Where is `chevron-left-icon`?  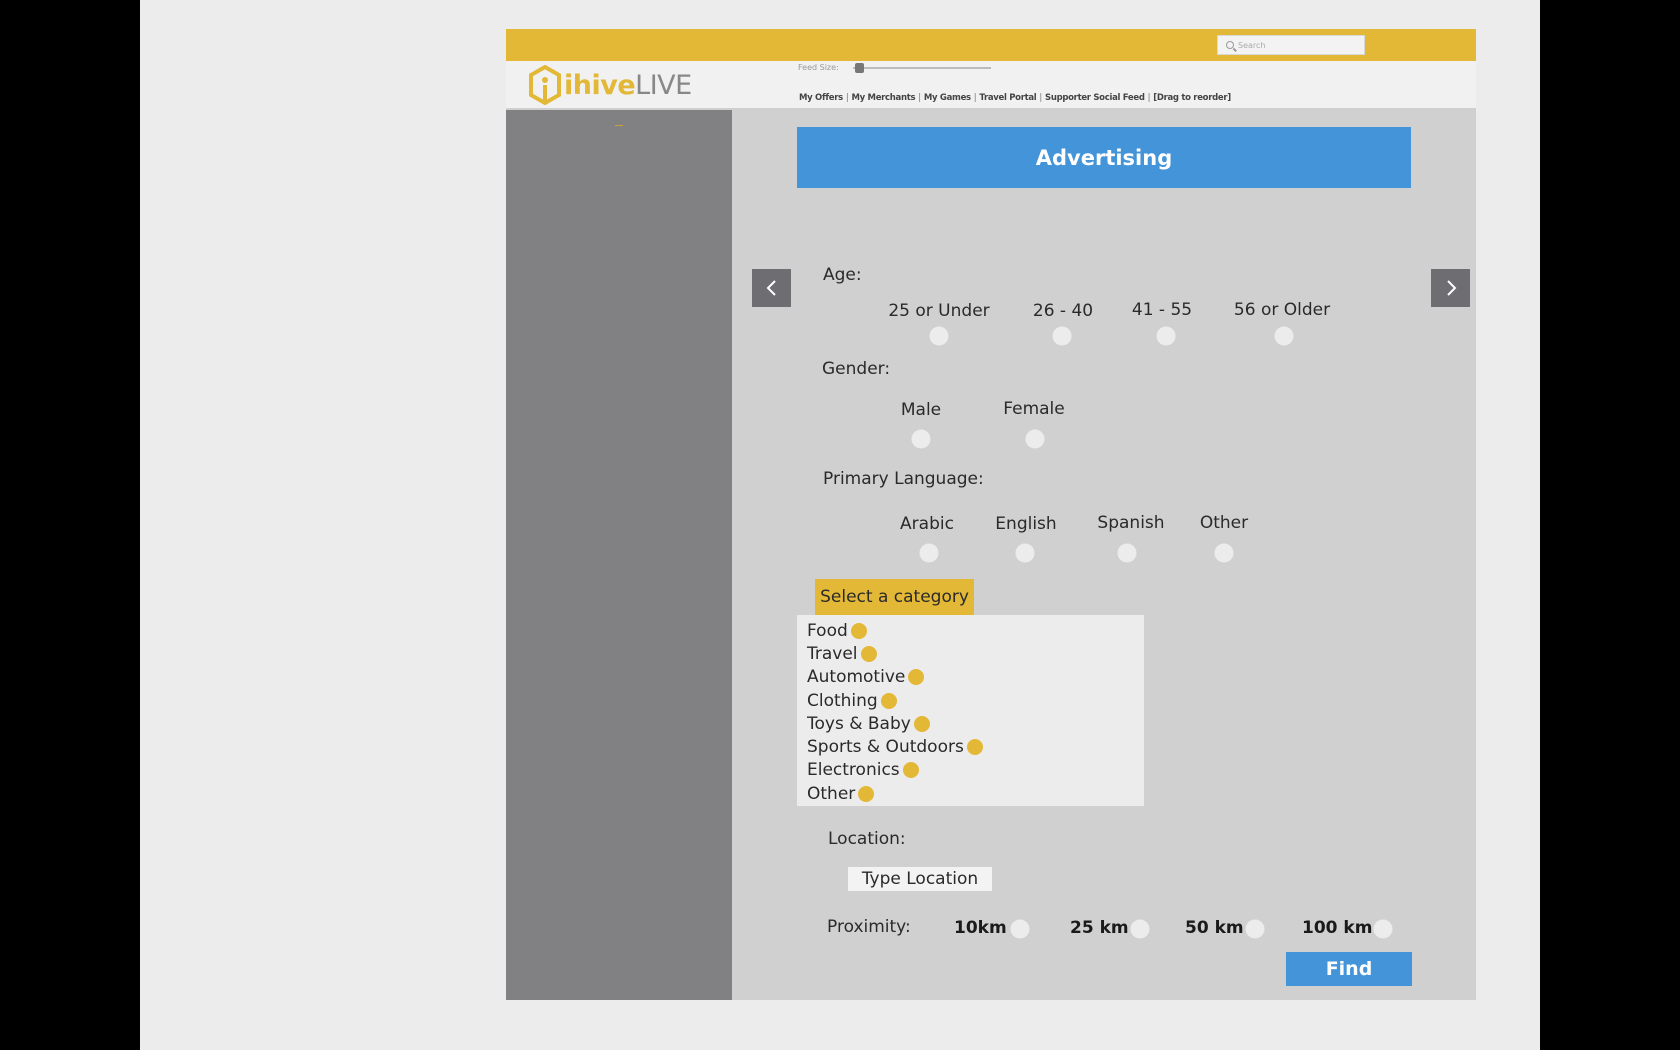 chevron-left-icon is located at coordinates (771, 288).